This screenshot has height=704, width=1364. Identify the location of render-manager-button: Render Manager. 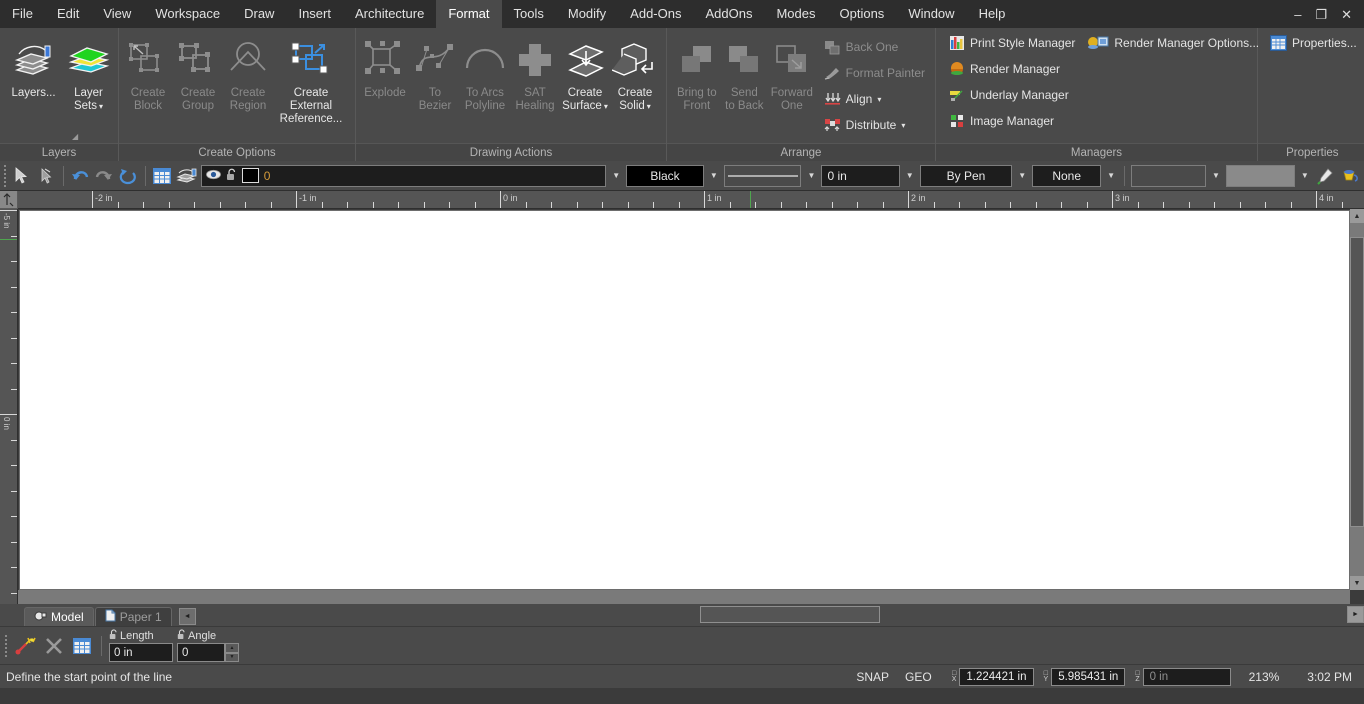
(1011, 69).